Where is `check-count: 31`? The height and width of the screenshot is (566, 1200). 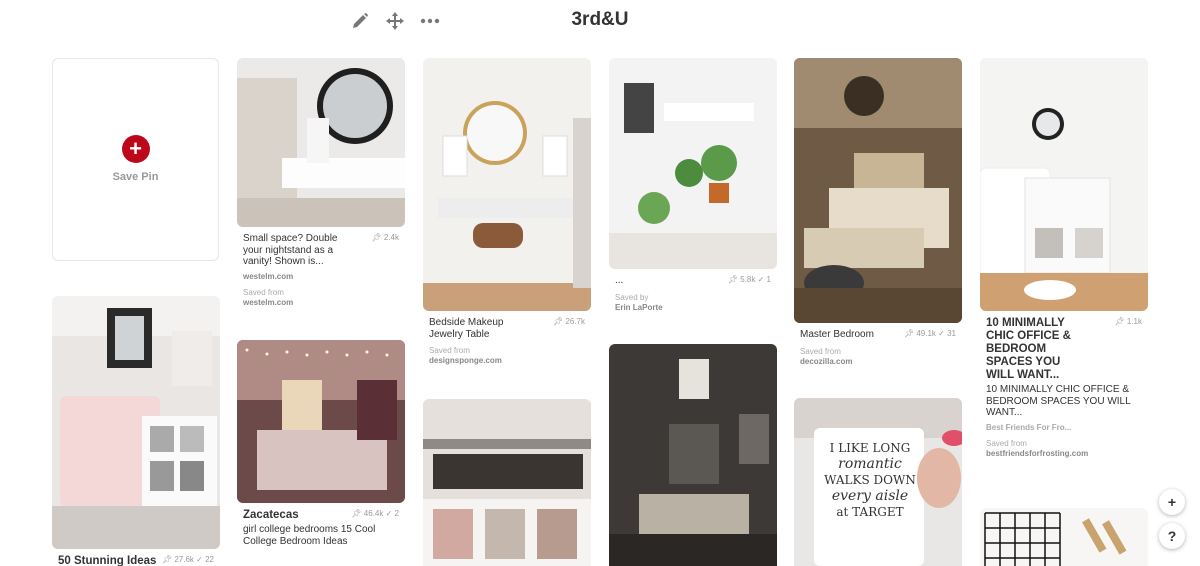 check-count: 31 is located at coordinates (951, 333).